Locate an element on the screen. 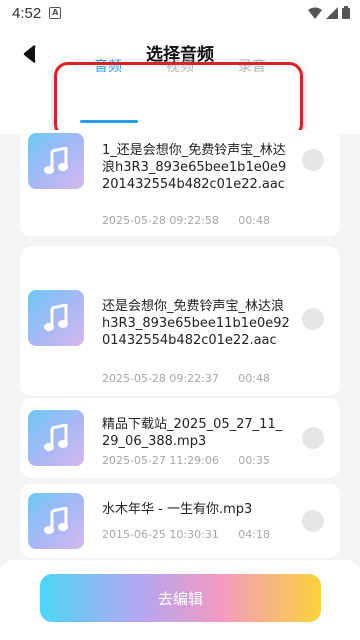  file-meta: 2025-05-28 09:22:37 00:48 is located at coordinates (186, 378).